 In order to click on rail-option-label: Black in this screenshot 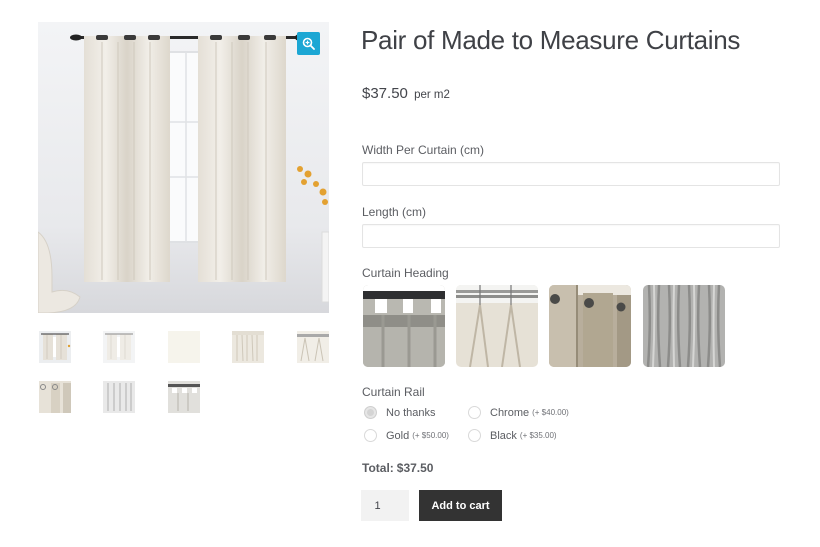, I will do `click(503, 435)`.